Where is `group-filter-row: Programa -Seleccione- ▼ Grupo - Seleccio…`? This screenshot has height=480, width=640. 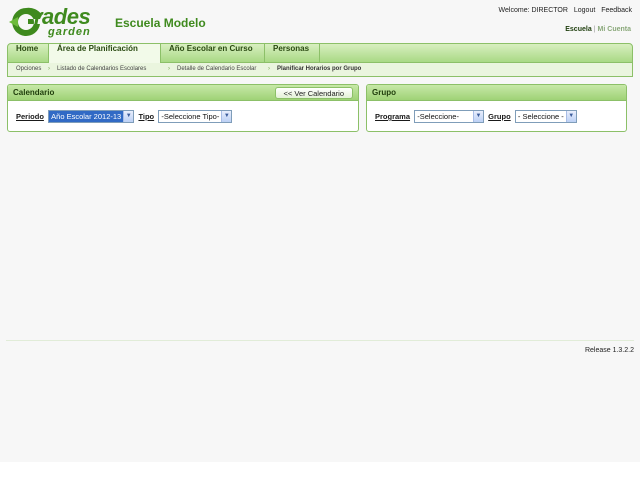
group-filter-row: Programa -Seleccione- ▼ Grupo - Seleccio… is located at coordinates (477, 116).